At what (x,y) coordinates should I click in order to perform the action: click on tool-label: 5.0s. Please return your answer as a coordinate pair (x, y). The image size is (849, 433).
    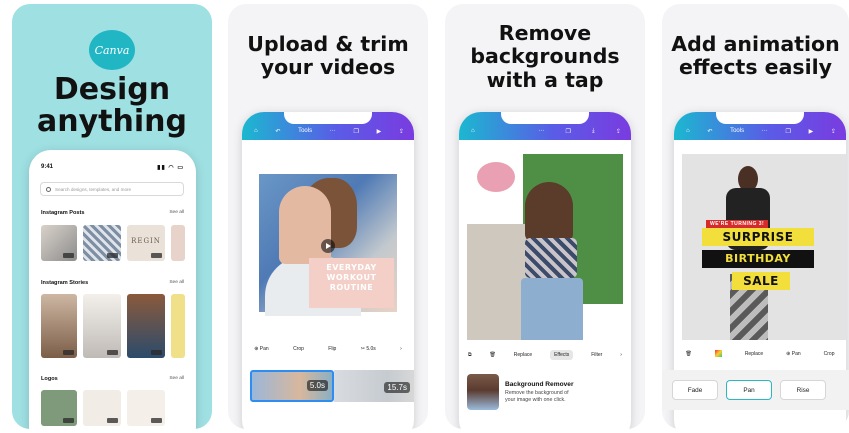
    Looking at the image, I should click on (371, 349).